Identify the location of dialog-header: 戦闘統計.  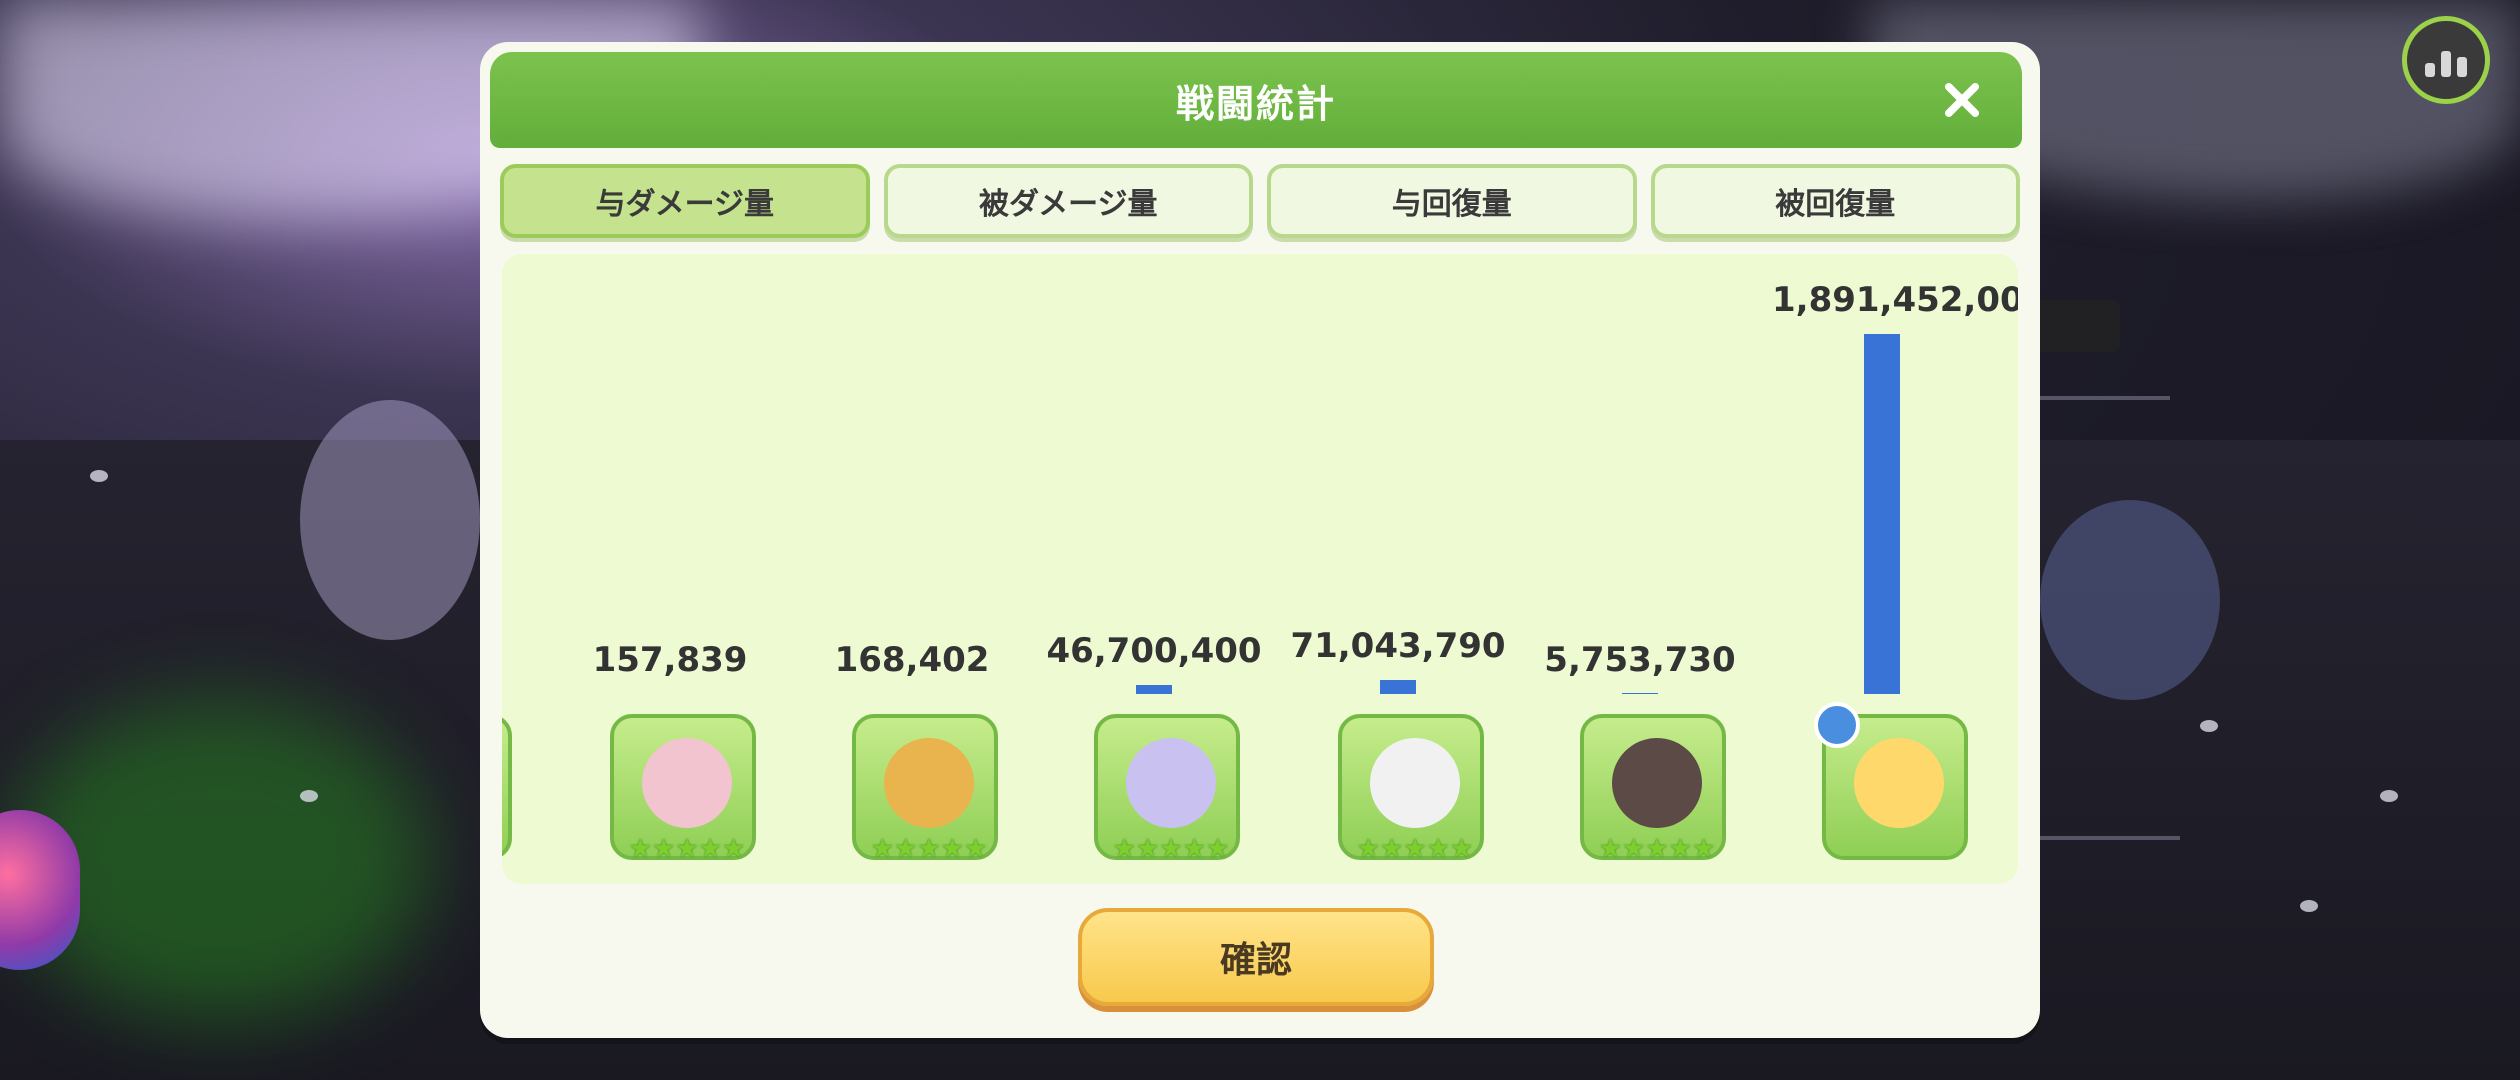
(1256, 100).